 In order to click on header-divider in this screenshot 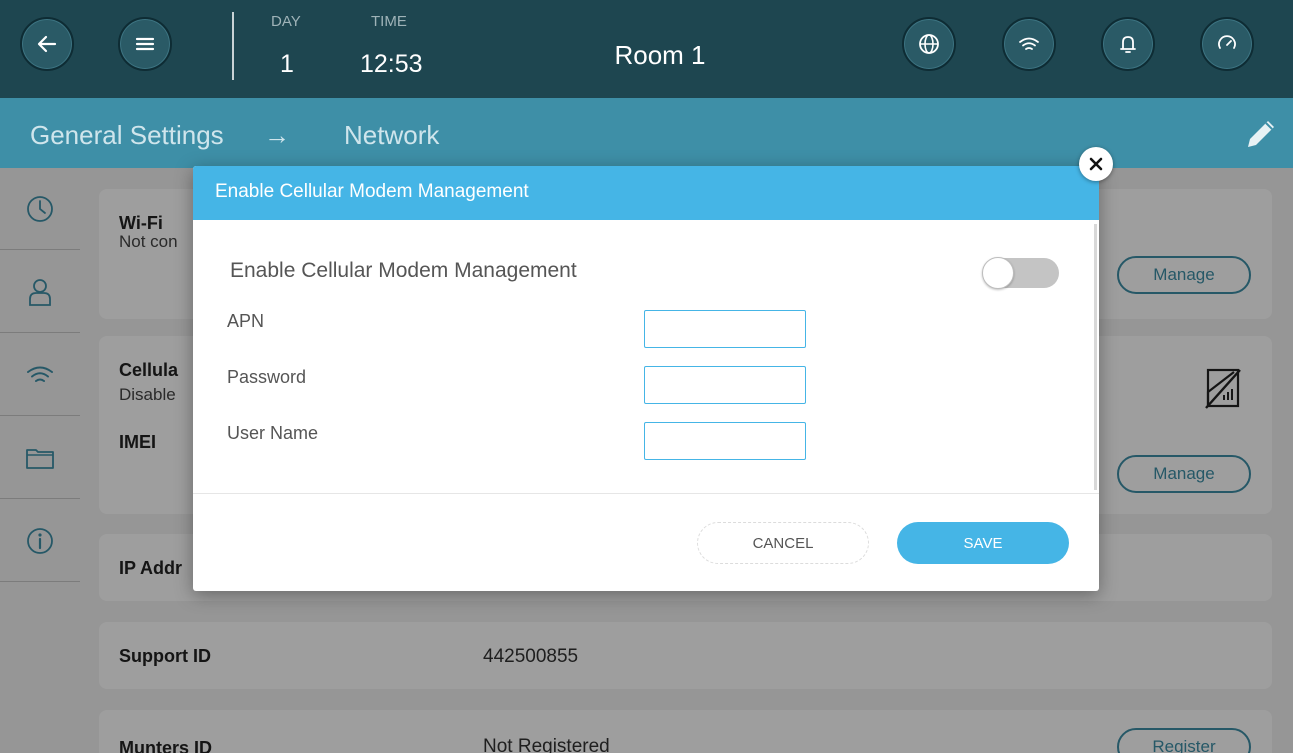, I will do `click(233, 46)`.